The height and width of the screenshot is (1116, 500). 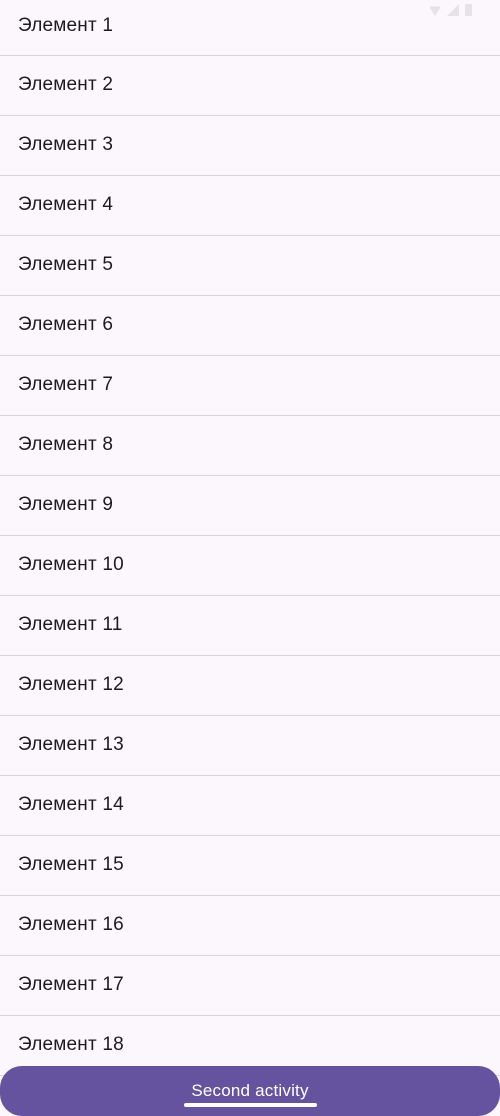 What do you see at coordinates (66, 84) in the screenshot?
I see `list-item-label: Элемент 2` at bounding box center [66, 84].